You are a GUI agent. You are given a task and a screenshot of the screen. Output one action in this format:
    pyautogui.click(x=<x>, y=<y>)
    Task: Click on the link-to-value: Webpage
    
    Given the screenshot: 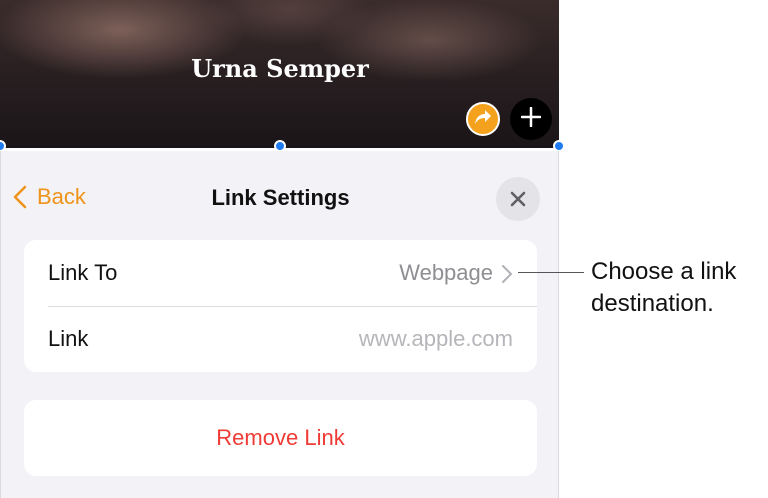 What is the action you would take?
    pyautogui.click(x=446, y=272)
    